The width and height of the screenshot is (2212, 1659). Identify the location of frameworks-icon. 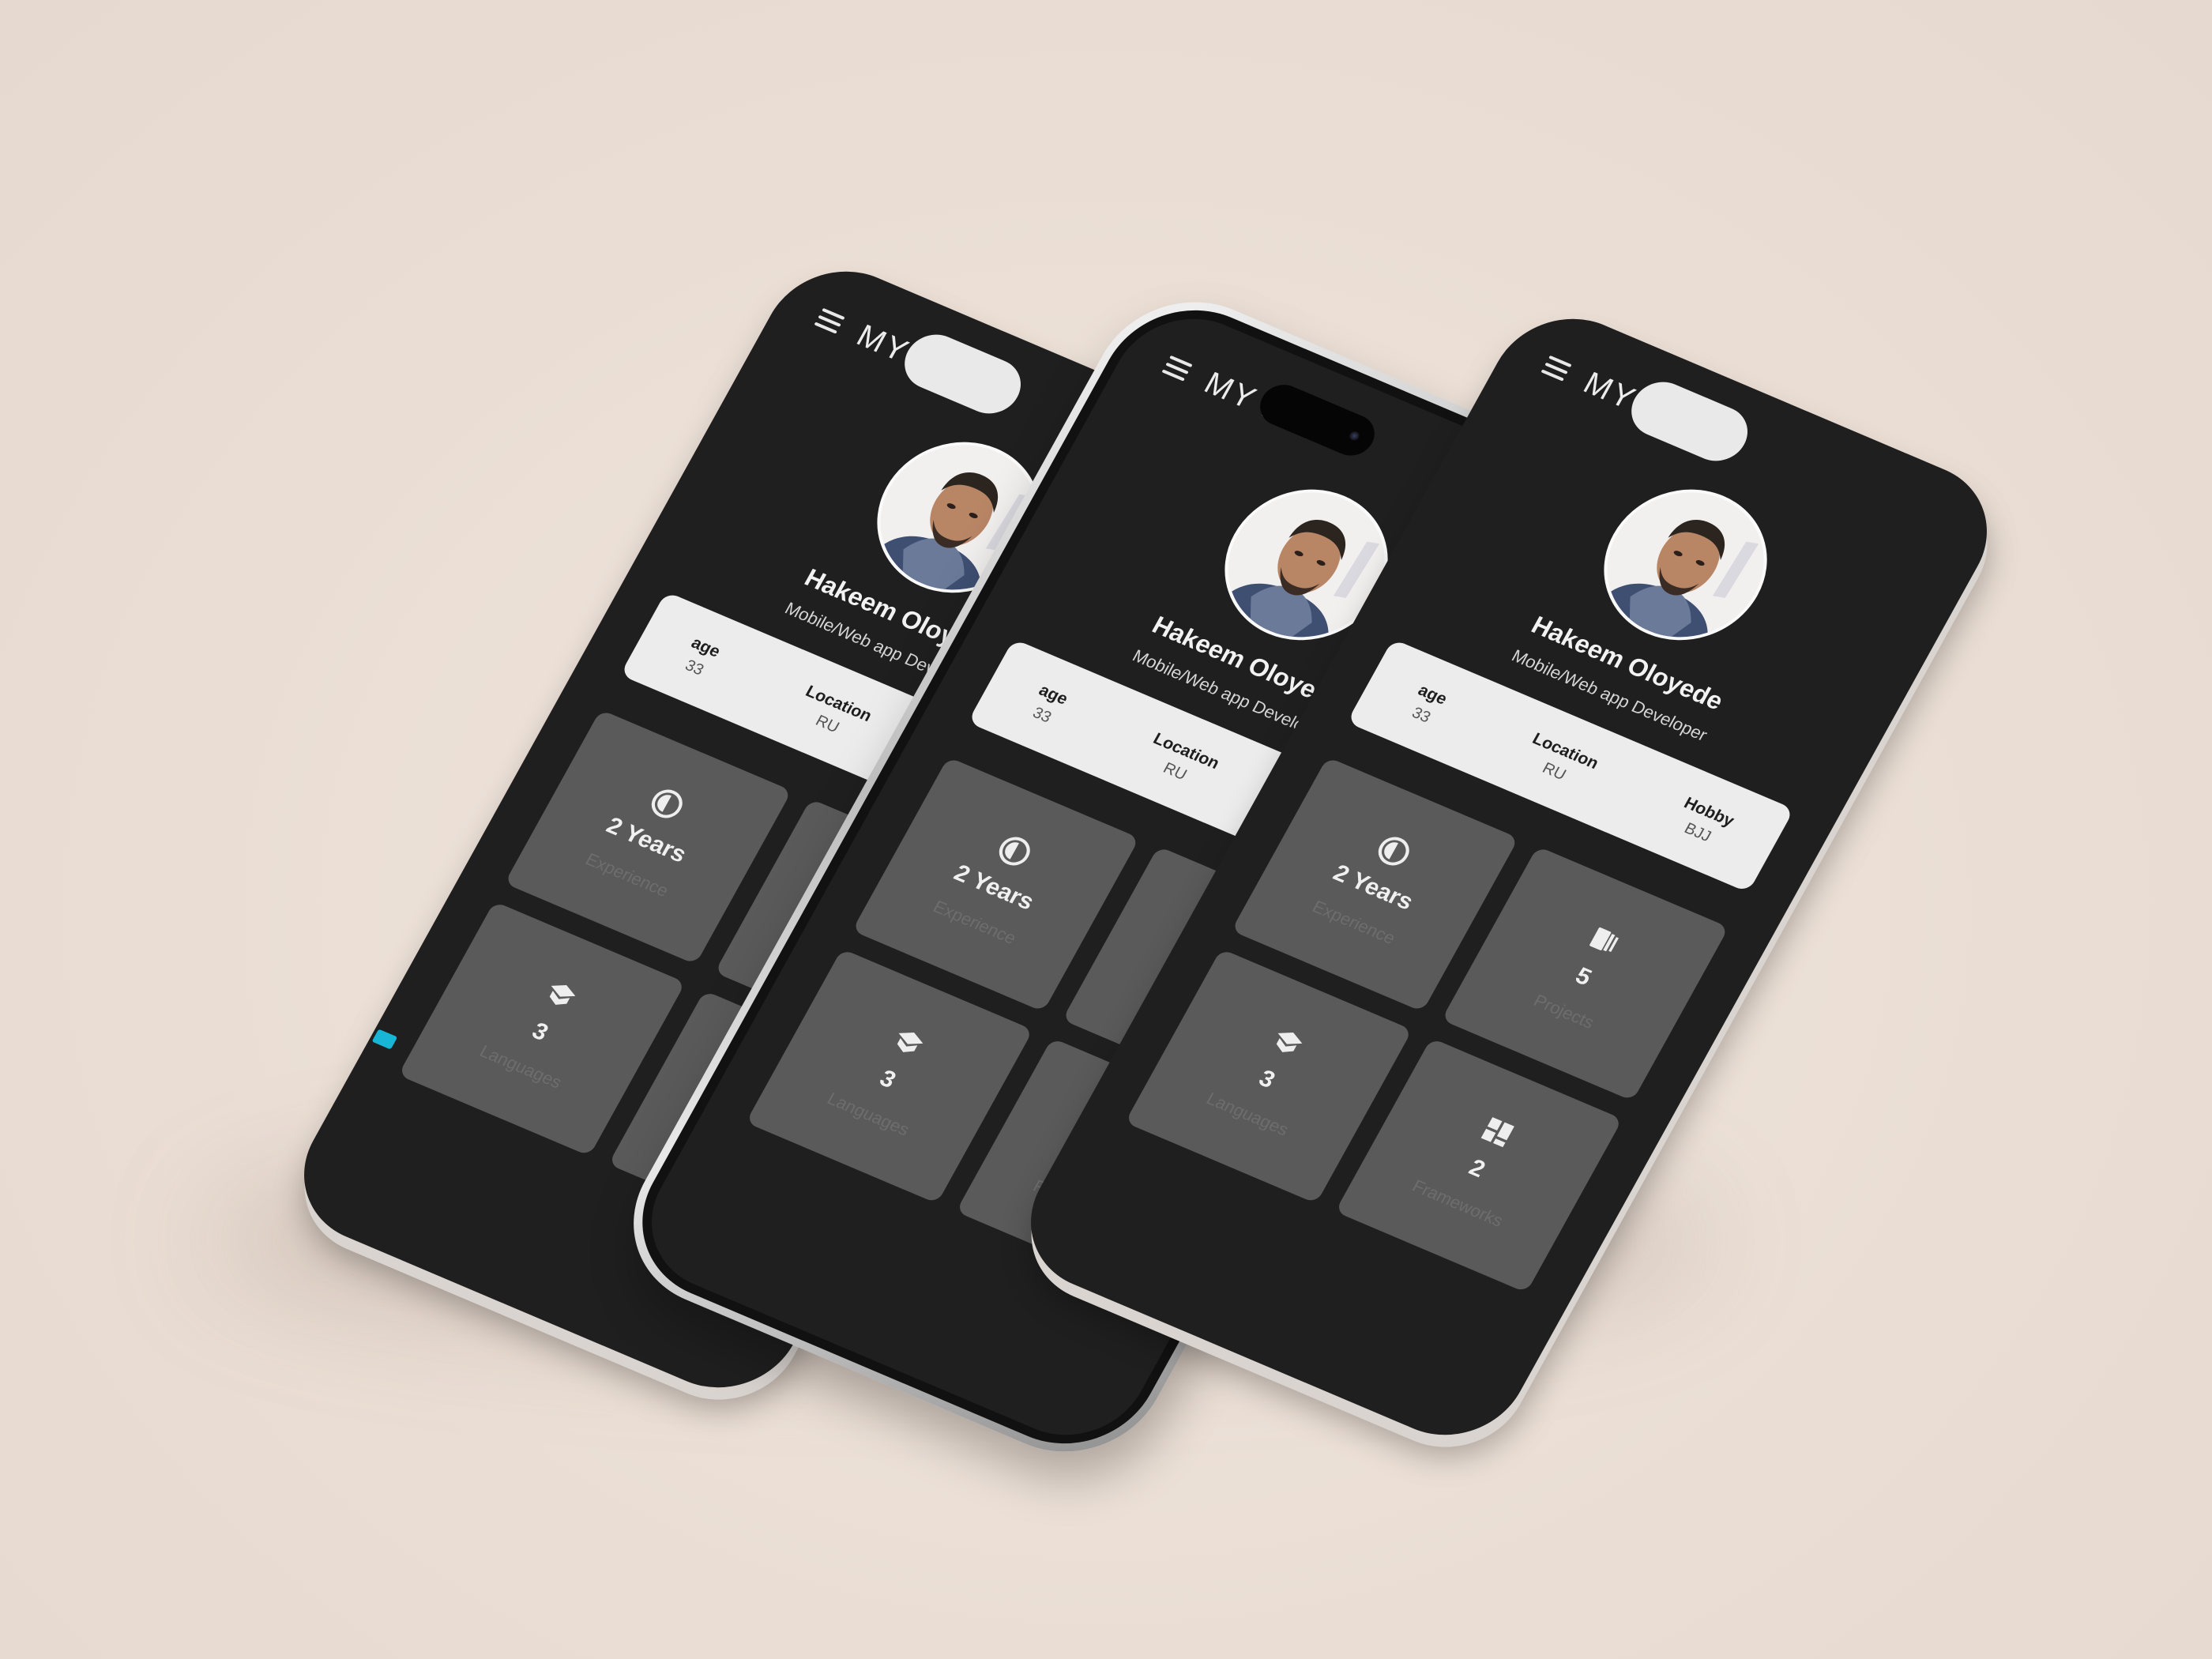
(1497, 1132).